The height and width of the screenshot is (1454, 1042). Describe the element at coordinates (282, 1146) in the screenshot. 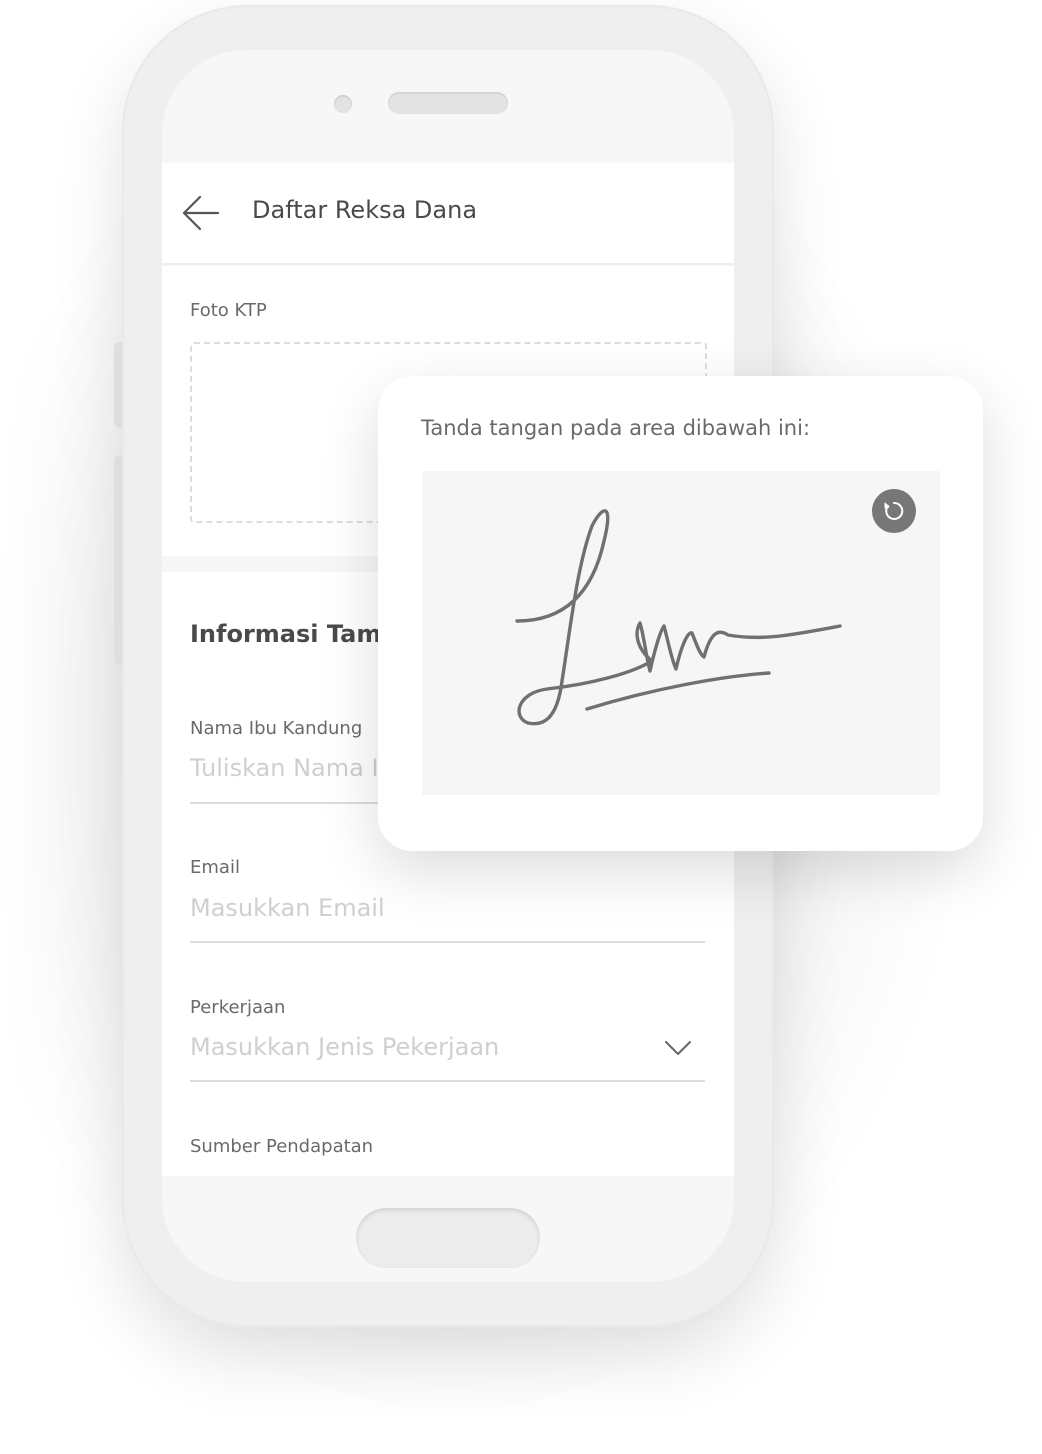

I see `income-source-label: Sumber Pendapatan` at that location.